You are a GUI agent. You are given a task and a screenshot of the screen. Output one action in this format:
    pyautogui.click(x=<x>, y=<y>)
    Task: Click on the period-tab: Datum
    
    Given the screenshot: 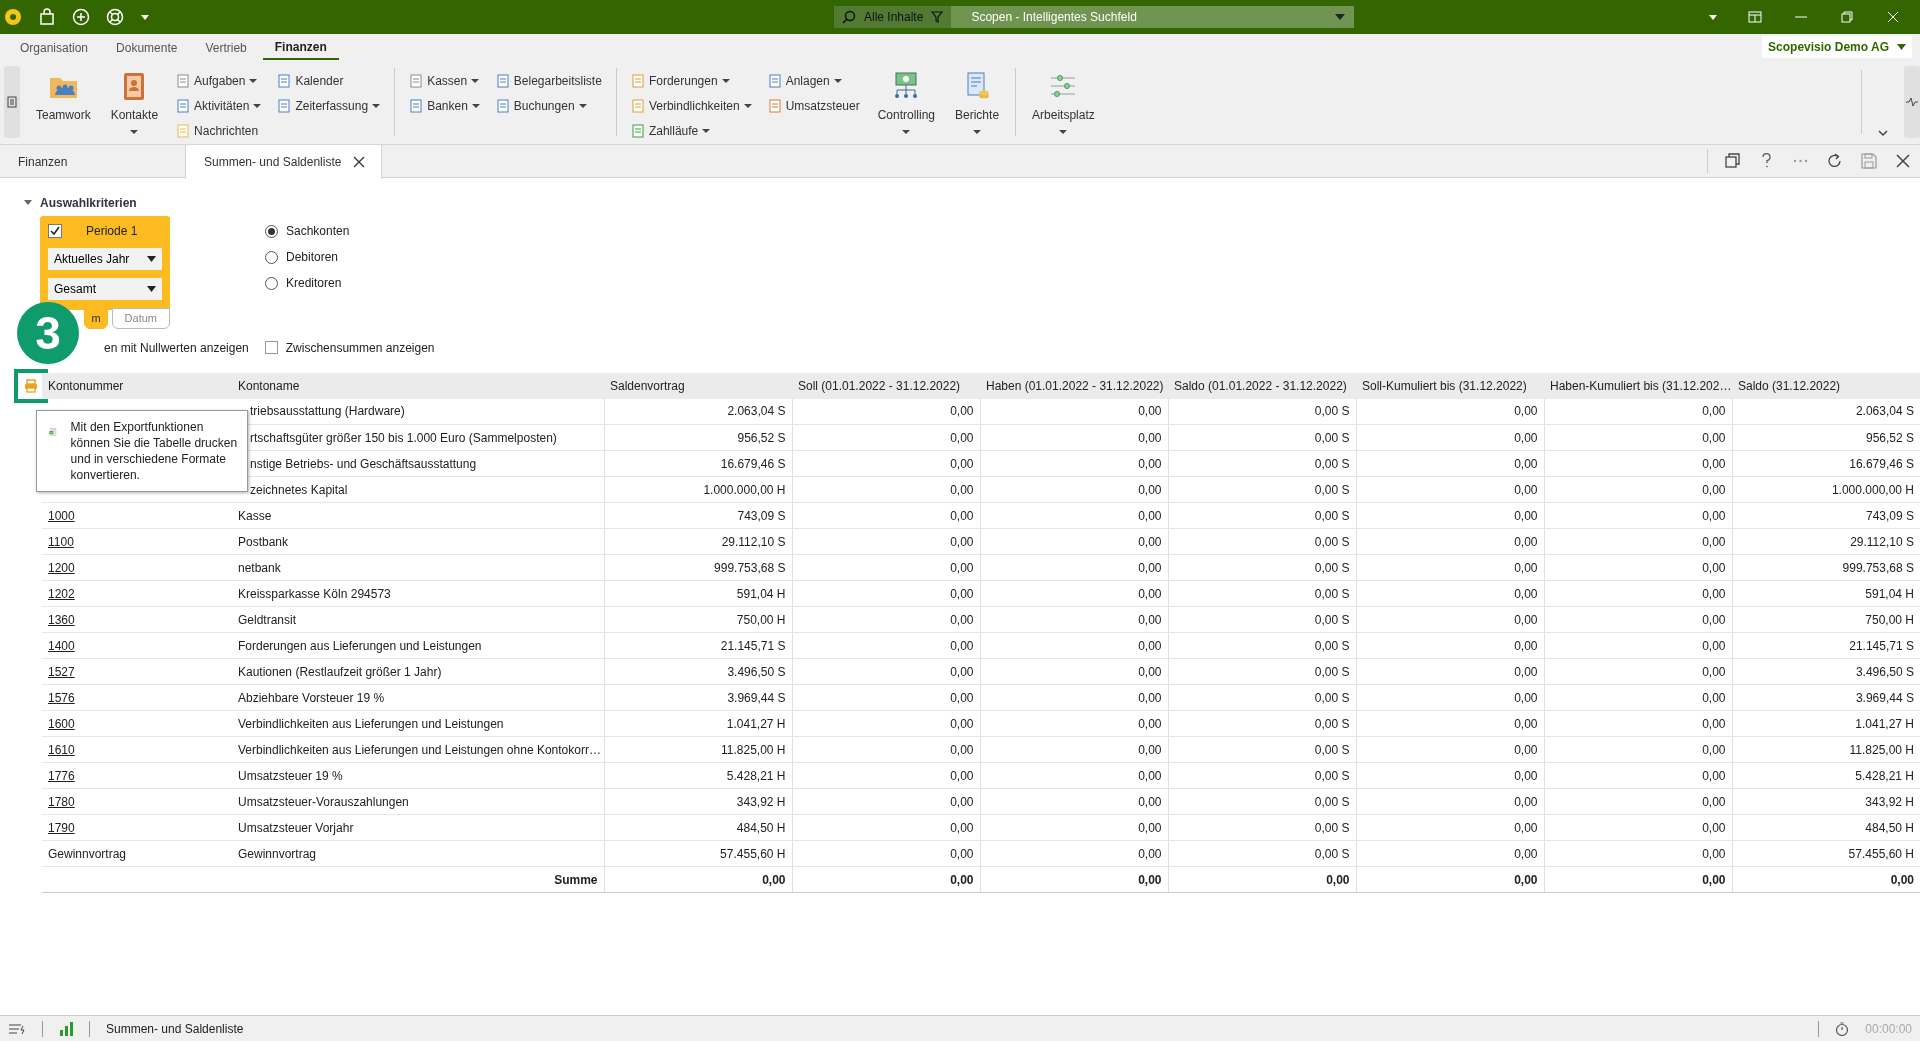 What is the action you would take?
    pyautogui.click(x=140, y=318)
    